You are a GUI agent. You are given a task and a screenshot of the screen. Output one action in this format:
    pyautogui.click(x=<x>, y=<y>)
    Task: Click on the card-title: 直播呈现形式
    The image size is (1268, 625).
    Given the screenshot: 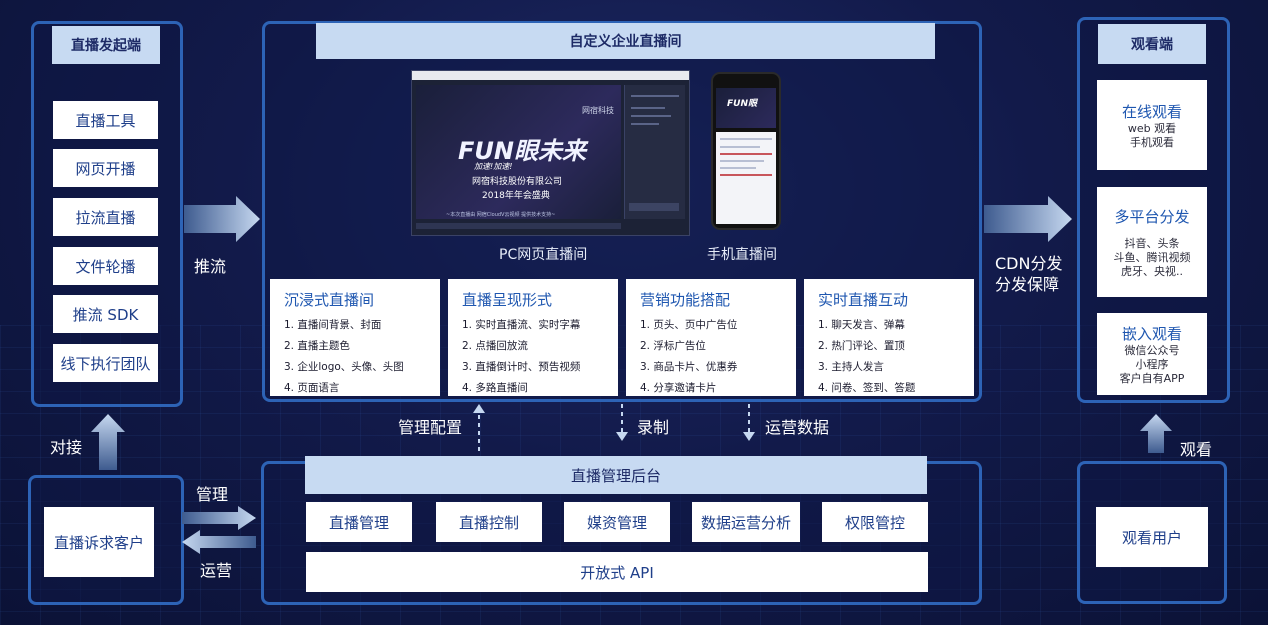 What is the action you would take?
    pyautogui.click(x=507, y=300)
    